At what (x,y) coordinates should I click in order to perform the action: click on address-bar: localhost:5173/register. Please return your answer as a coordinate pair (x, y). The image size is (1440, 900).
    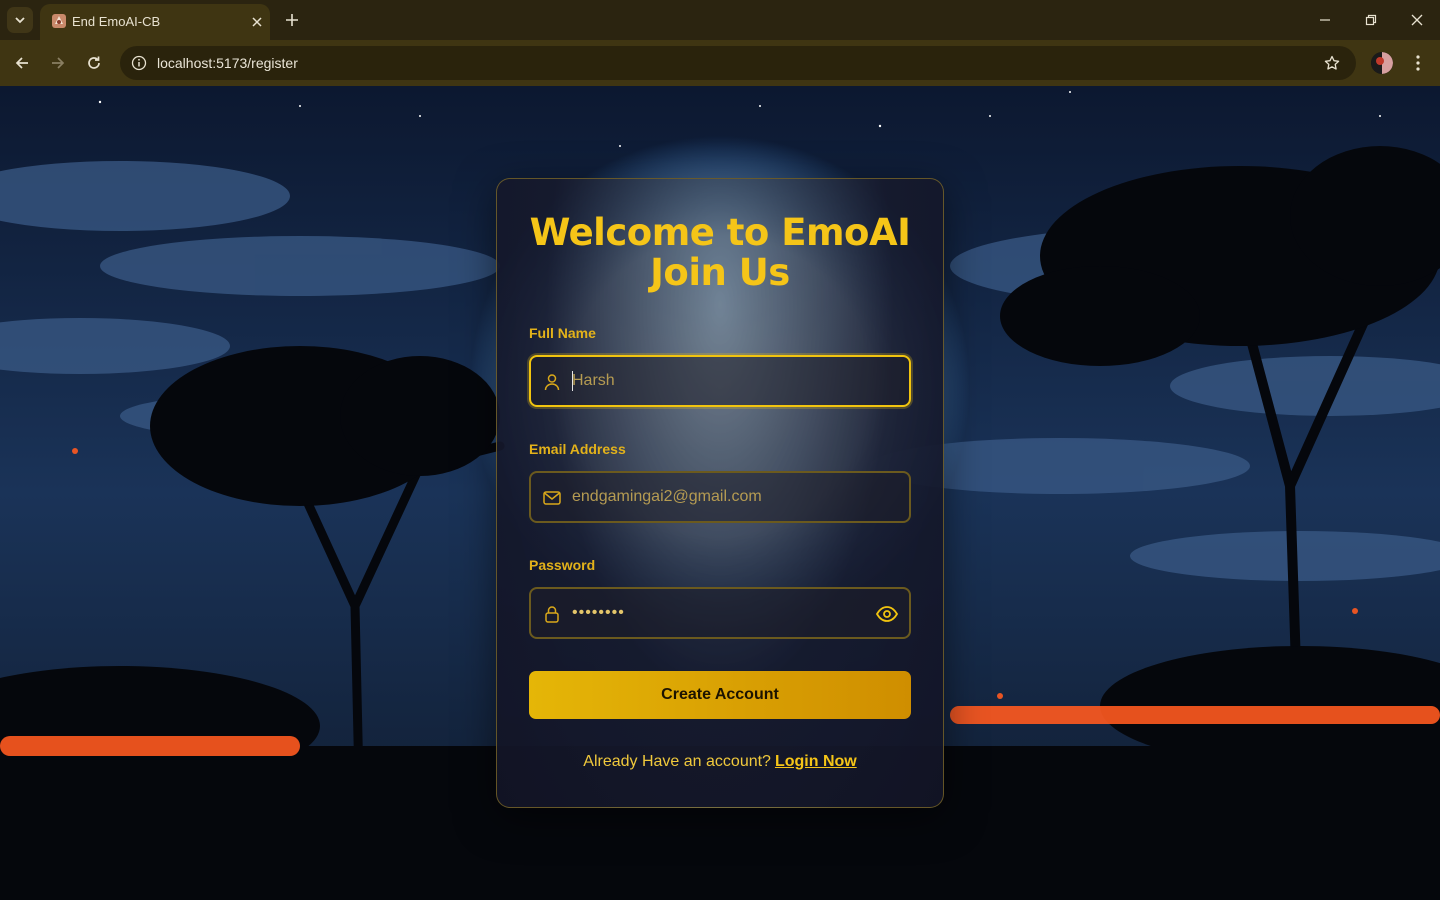
    Looking at the image, I should click on (738, 63).